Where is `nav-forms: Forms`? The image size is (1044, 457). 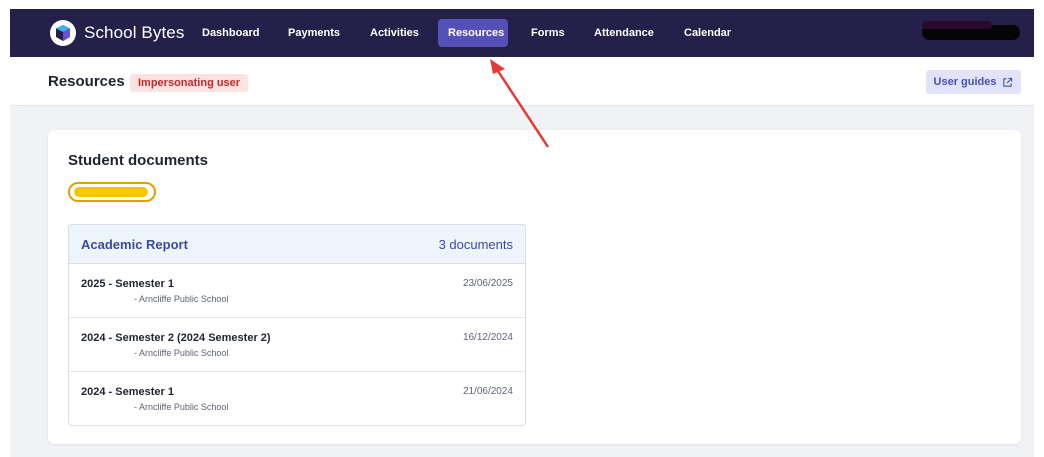
nav-forms: Forms is located at coordinates (548, 33).